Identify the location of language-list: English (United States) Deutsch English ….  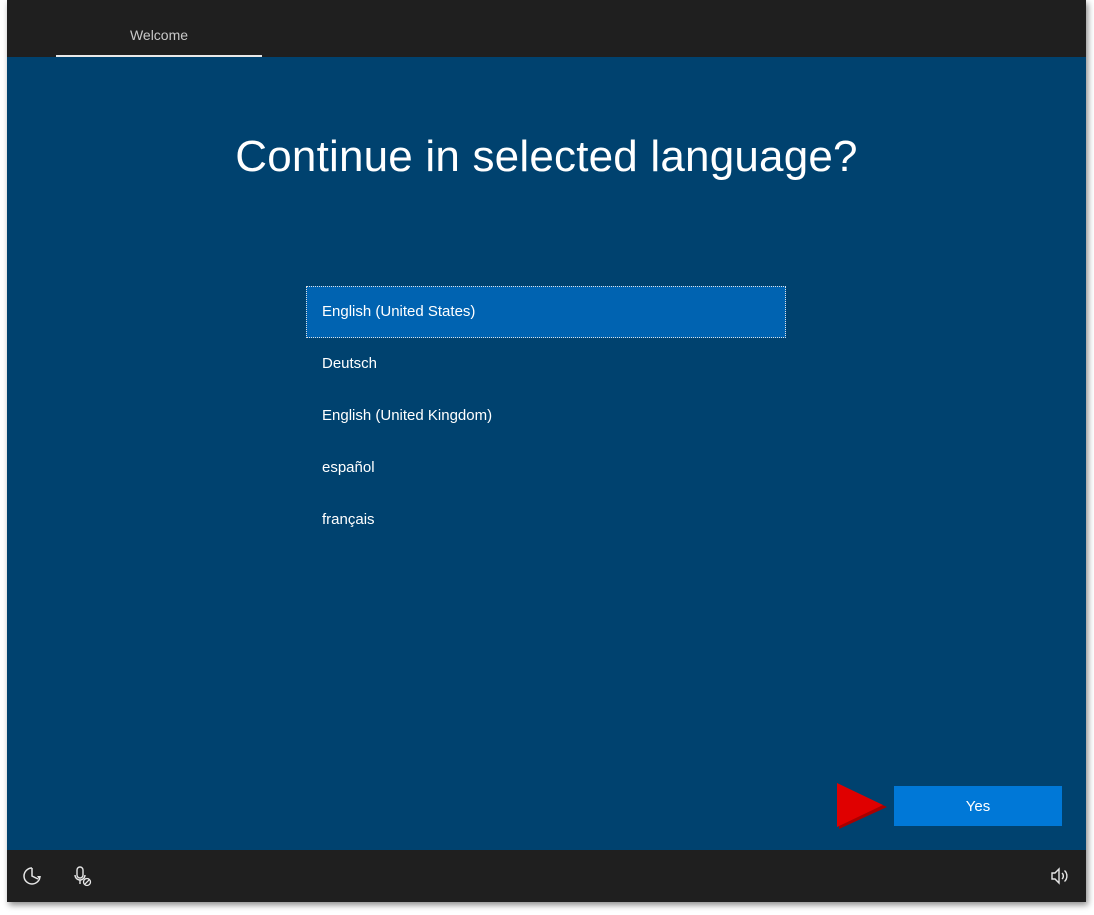
(546, 416).